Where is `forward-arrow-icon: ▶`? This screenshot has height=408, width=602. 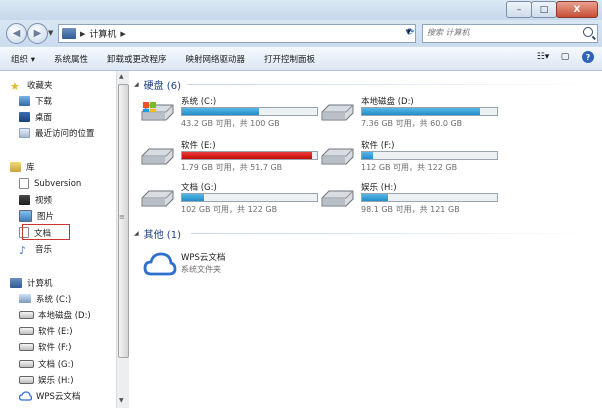
forward-arrow-icon: ▶ is located at coordinates (37, 33).